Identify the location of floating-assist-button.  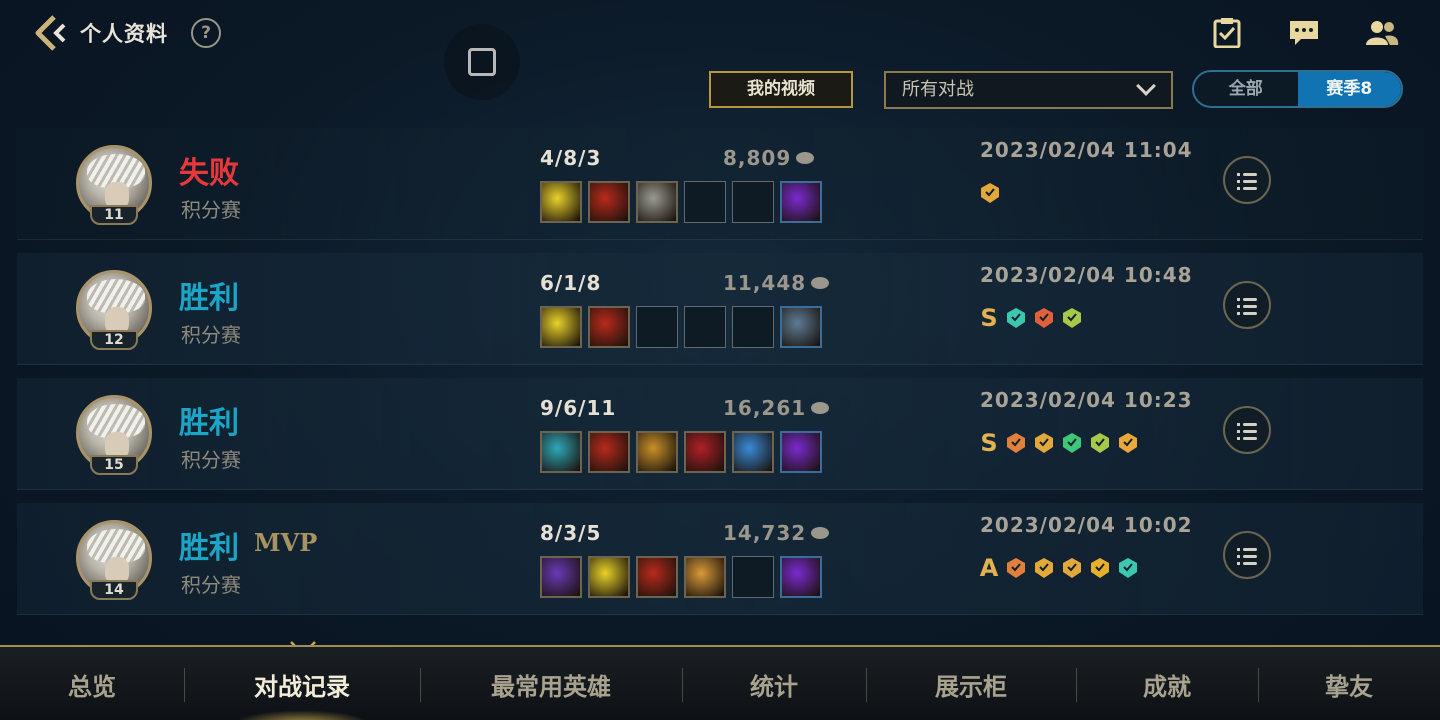
(482, 62).